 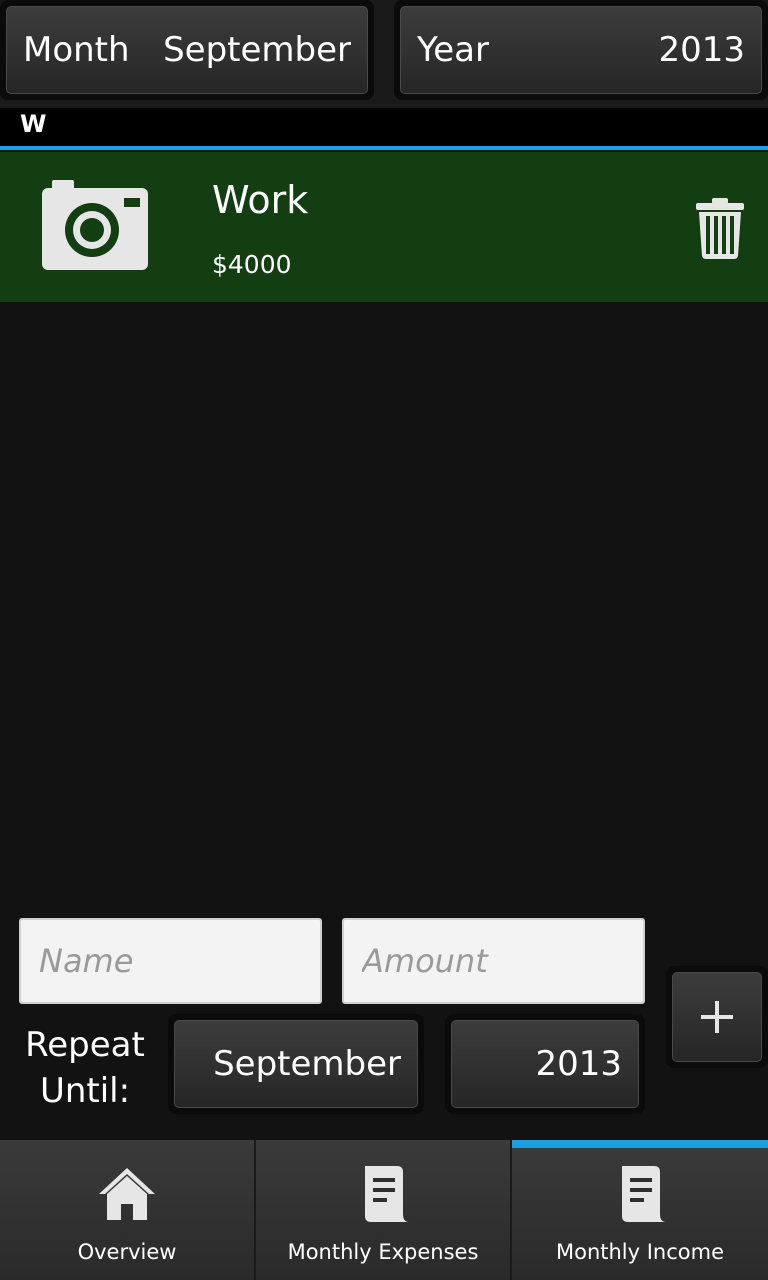 I want to click on year-label: Year, so click(x=453, y=50).